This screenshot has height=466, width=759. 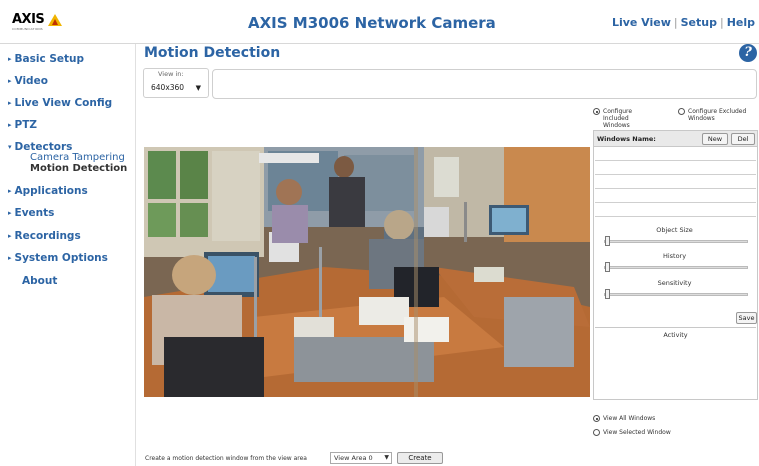 I want to click on configure-included-radio: Configure Included Windows, so click(x=624, y=118).